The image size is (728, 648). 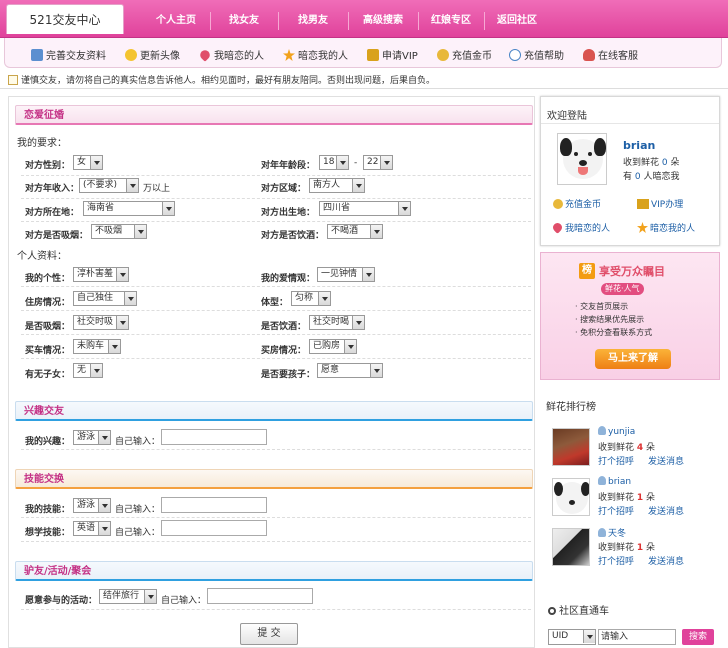 What do you see at coordinates (61, 601) in the screenshot?
I see `activity-label: 愿意参与的活动：` at bounding box center [61, 601].